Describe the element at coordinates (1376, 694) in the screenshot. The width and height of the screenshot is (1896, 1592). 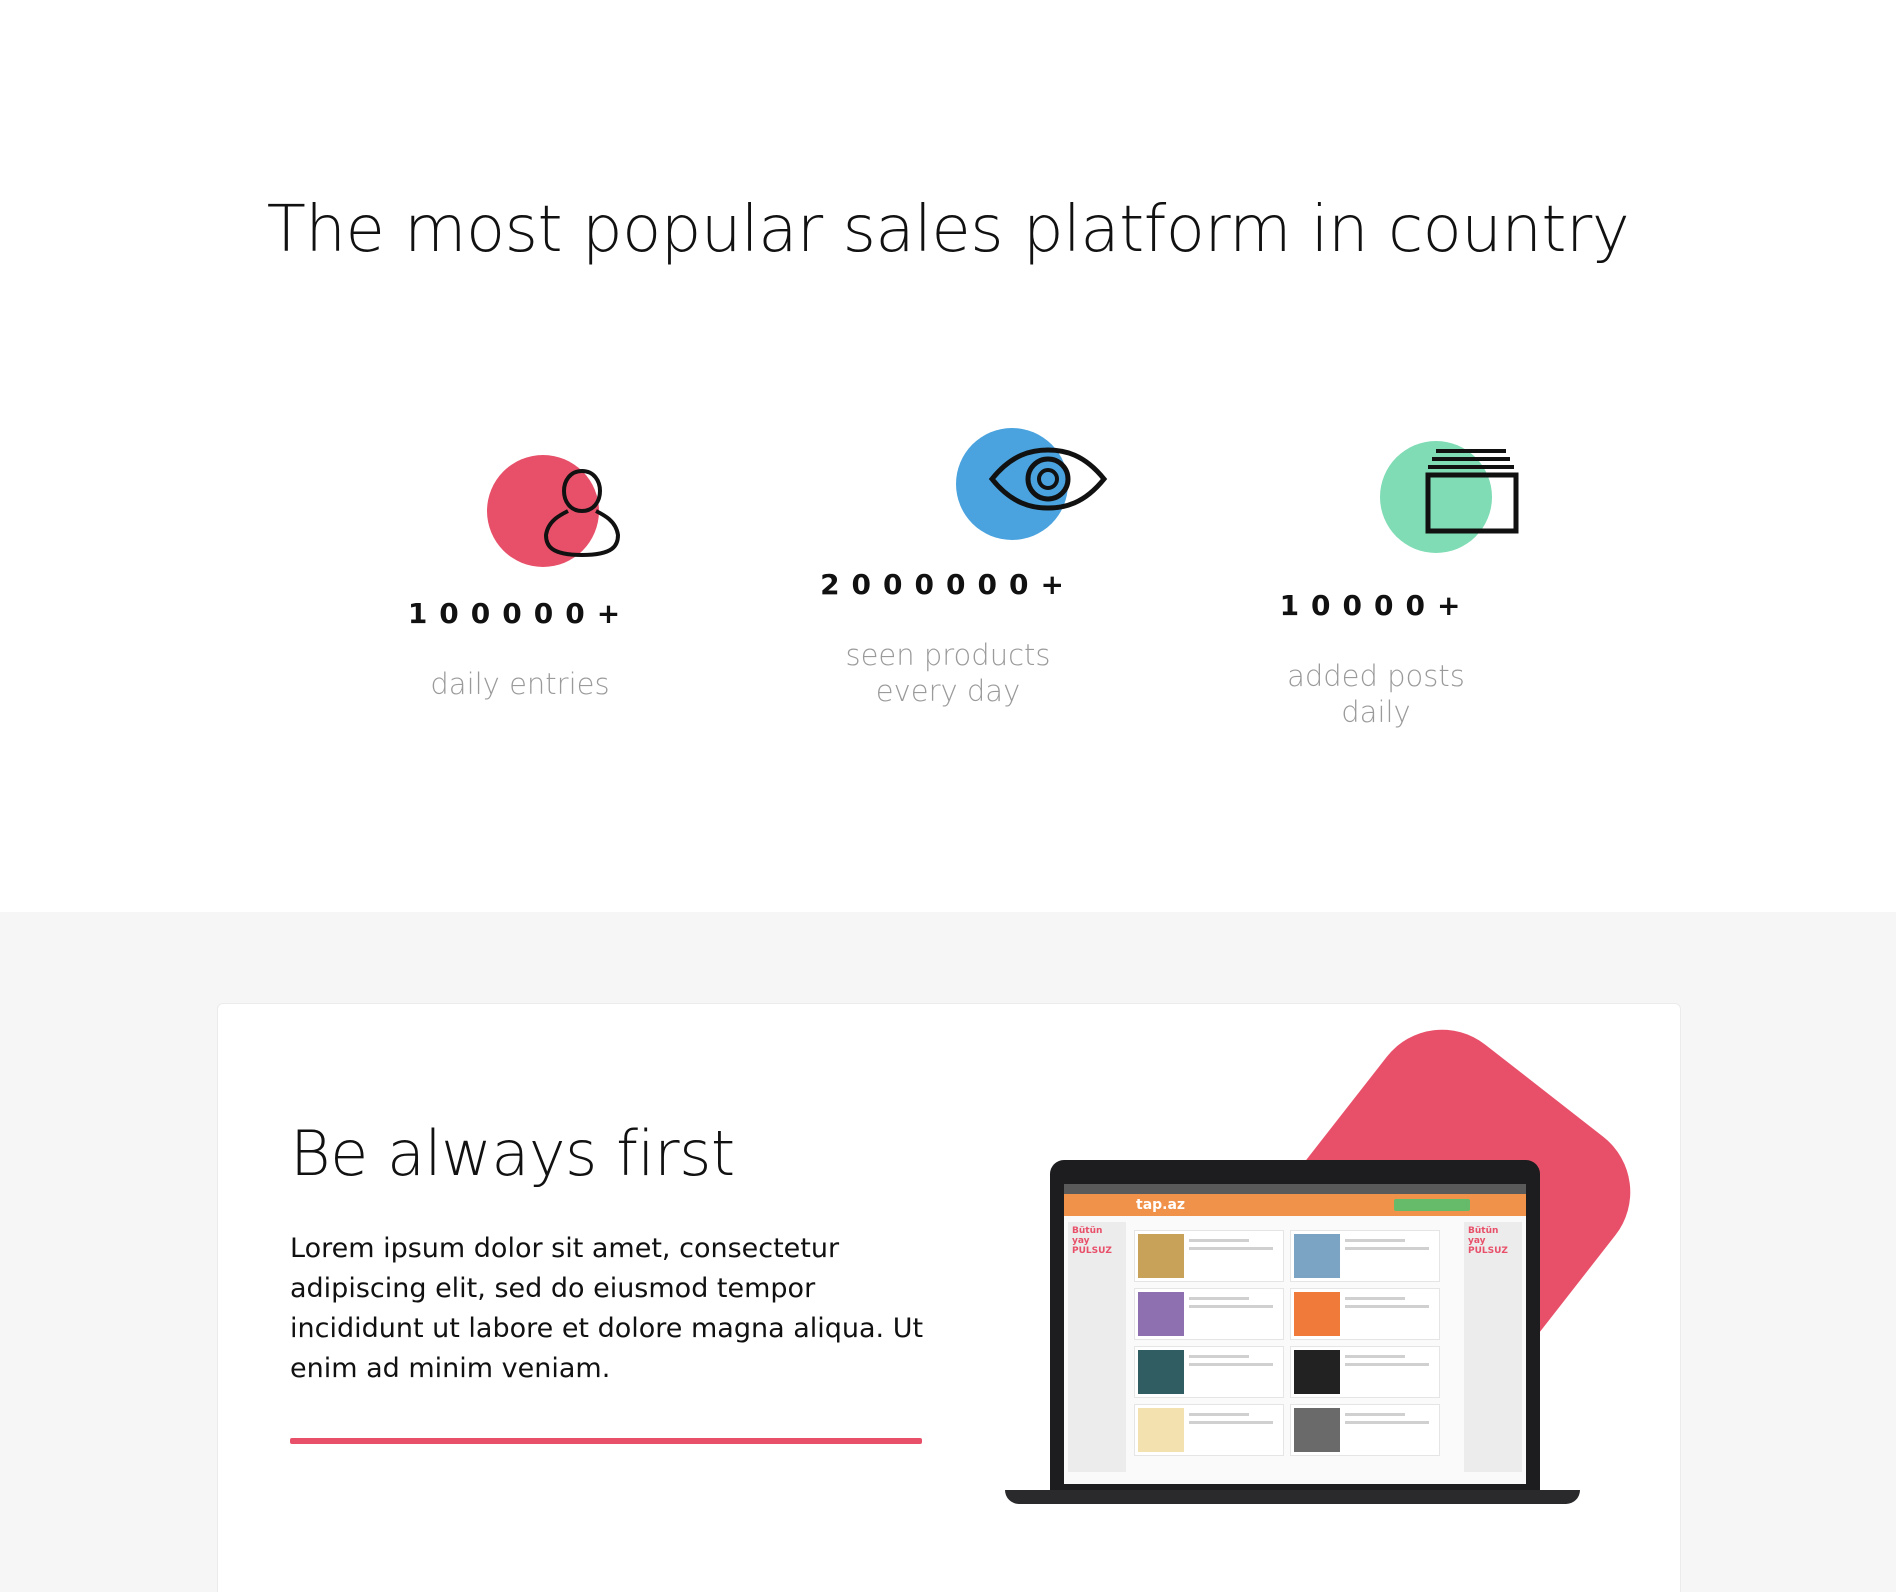
I see `stat-label: added posts daily` at that location.